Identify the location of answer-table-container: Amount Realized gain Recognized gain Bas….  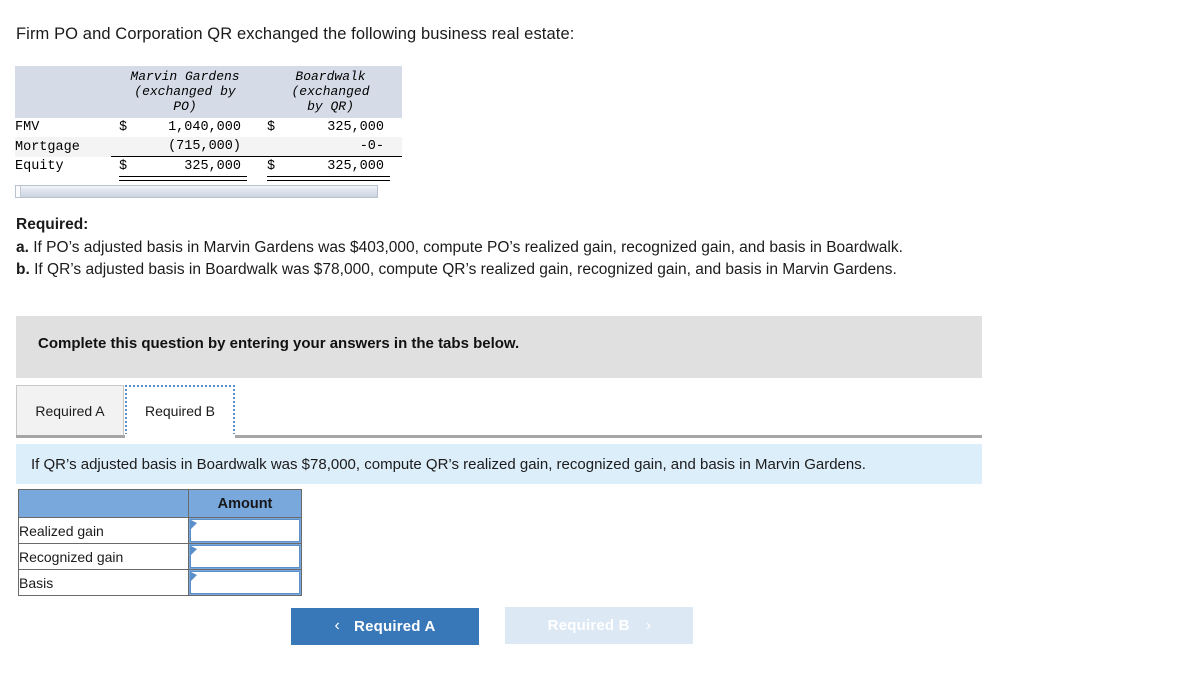
(160, 542).